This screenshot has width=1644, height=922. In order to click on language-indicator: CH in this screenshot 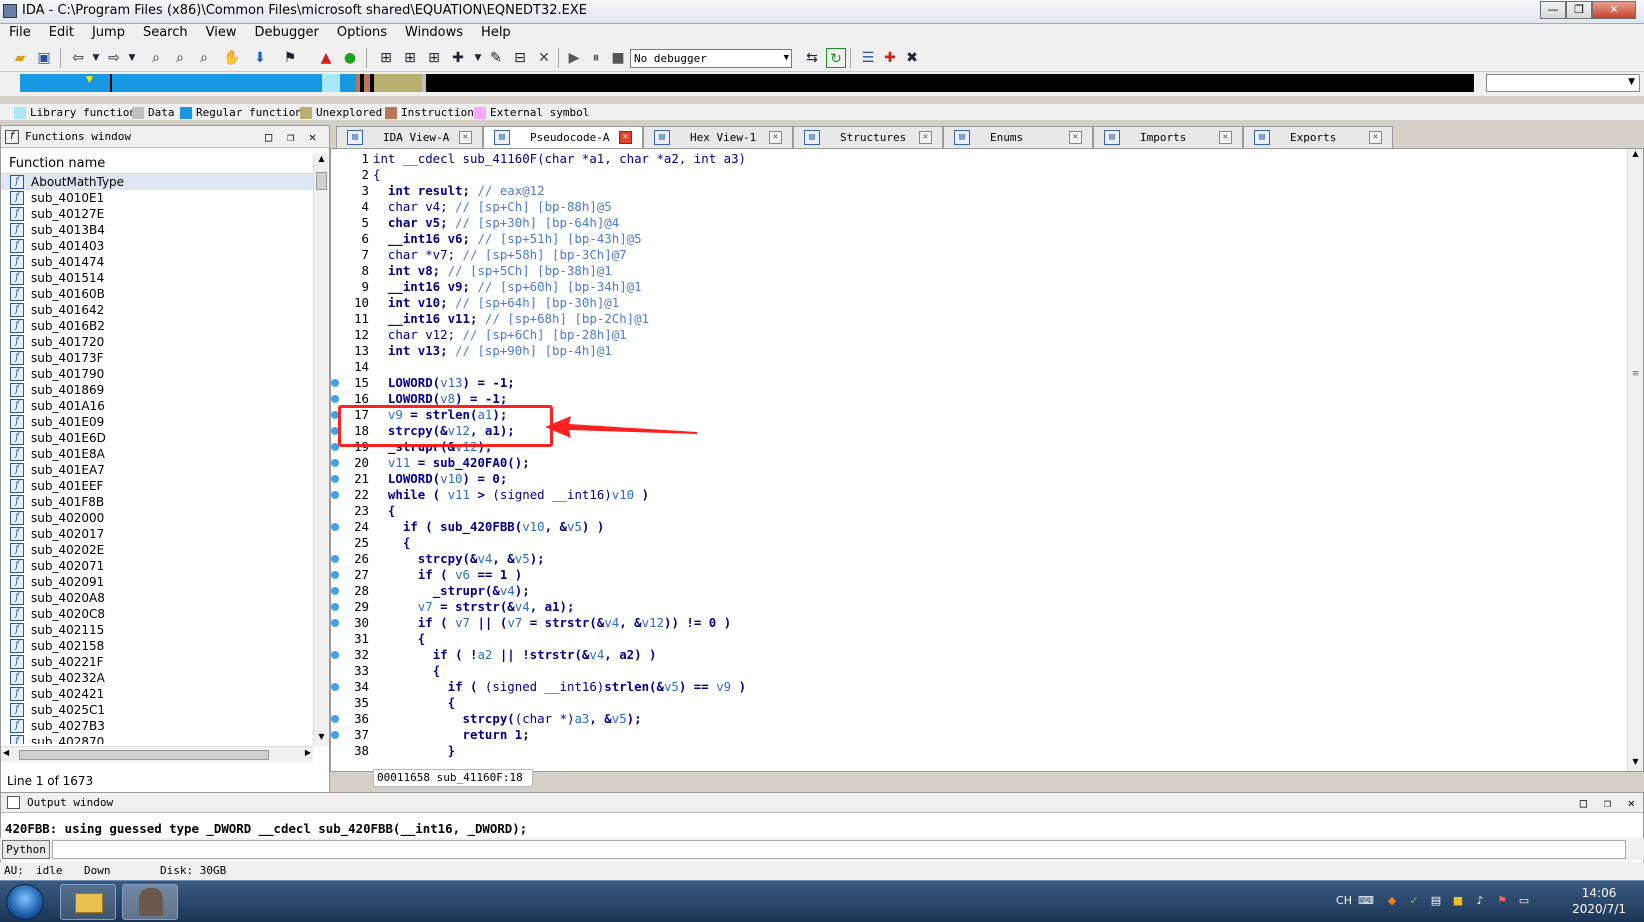, I will do `click(1344, 901)`.